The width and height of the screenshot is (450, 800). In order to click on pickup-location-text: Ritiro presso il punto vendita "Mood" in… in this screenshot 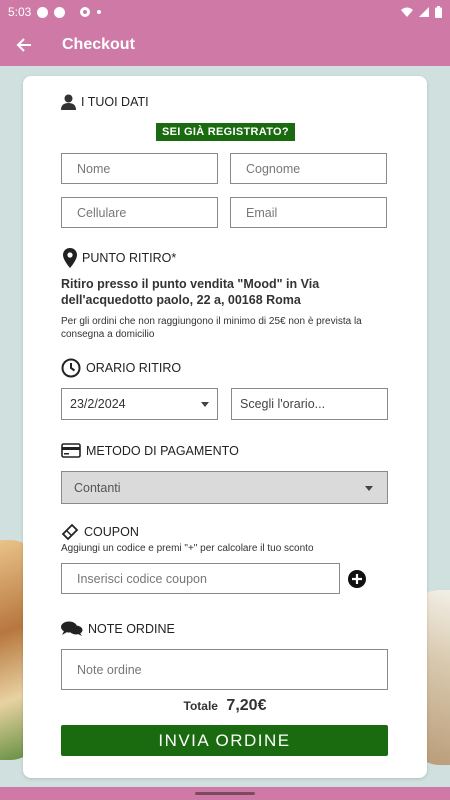, I will do `click(190, 292)`.